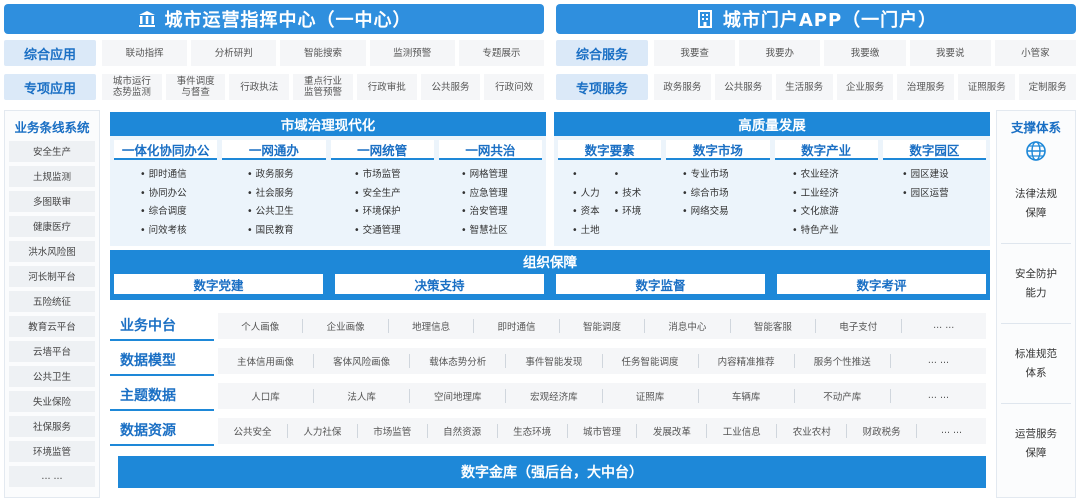 This screenshot has width=1080, height=501. Describe the element at coordinates (603, 430) in the screenshot. I see `data-layer-item: 城市管理` at that location.